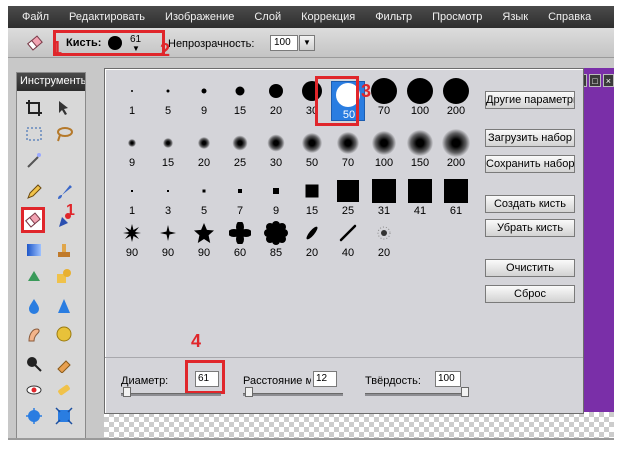 The image size is (624, 450). I want to click on marquee-icon, so click(34, 134).